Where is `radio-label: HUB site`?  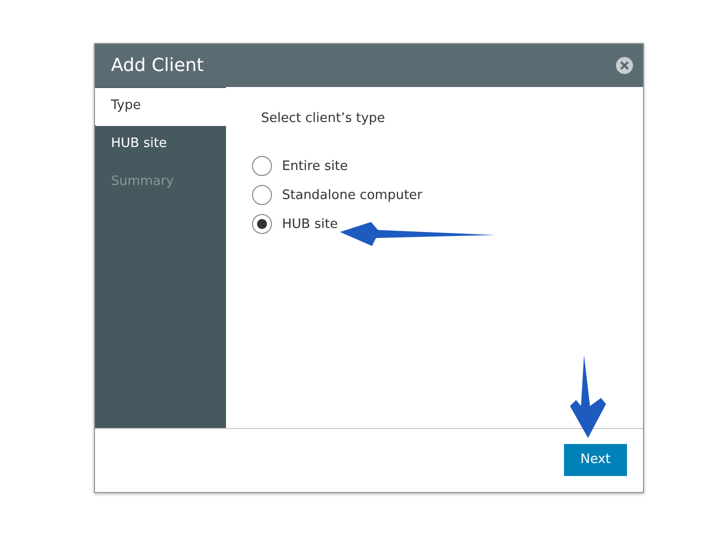 radio-label: HUB site is located at coordinates (310, 224).